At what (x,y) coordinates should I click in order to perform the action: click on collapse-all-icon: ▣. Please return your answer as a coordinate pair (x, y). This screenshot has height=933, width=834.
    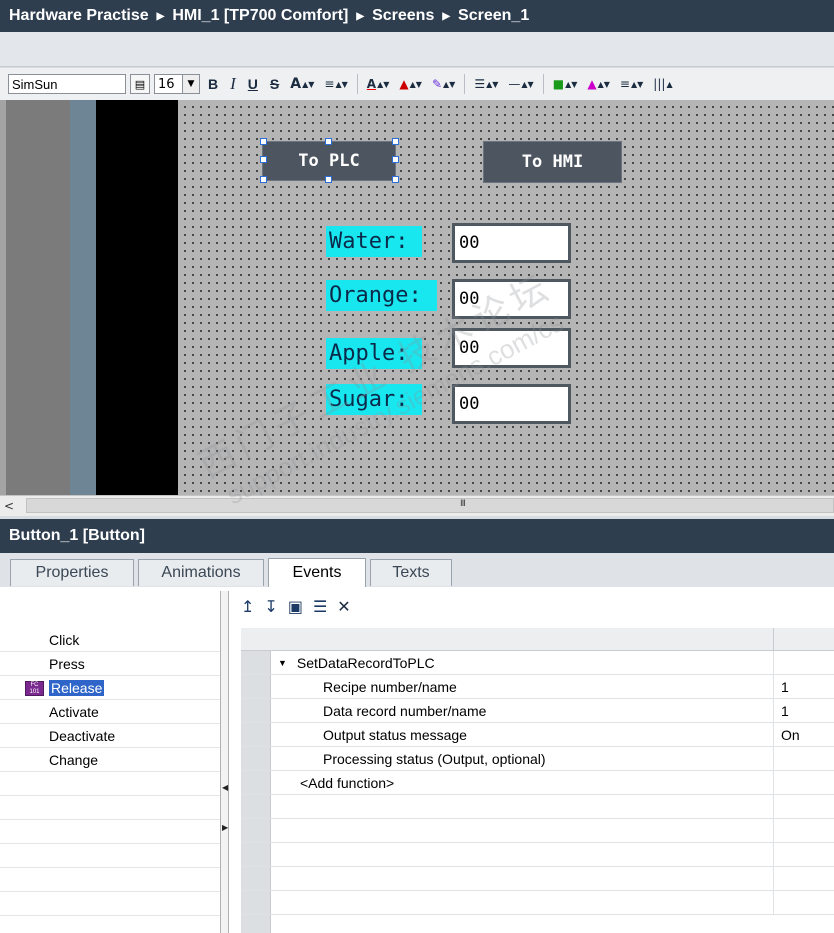
    Looking at the image, I should click on (295, 606).